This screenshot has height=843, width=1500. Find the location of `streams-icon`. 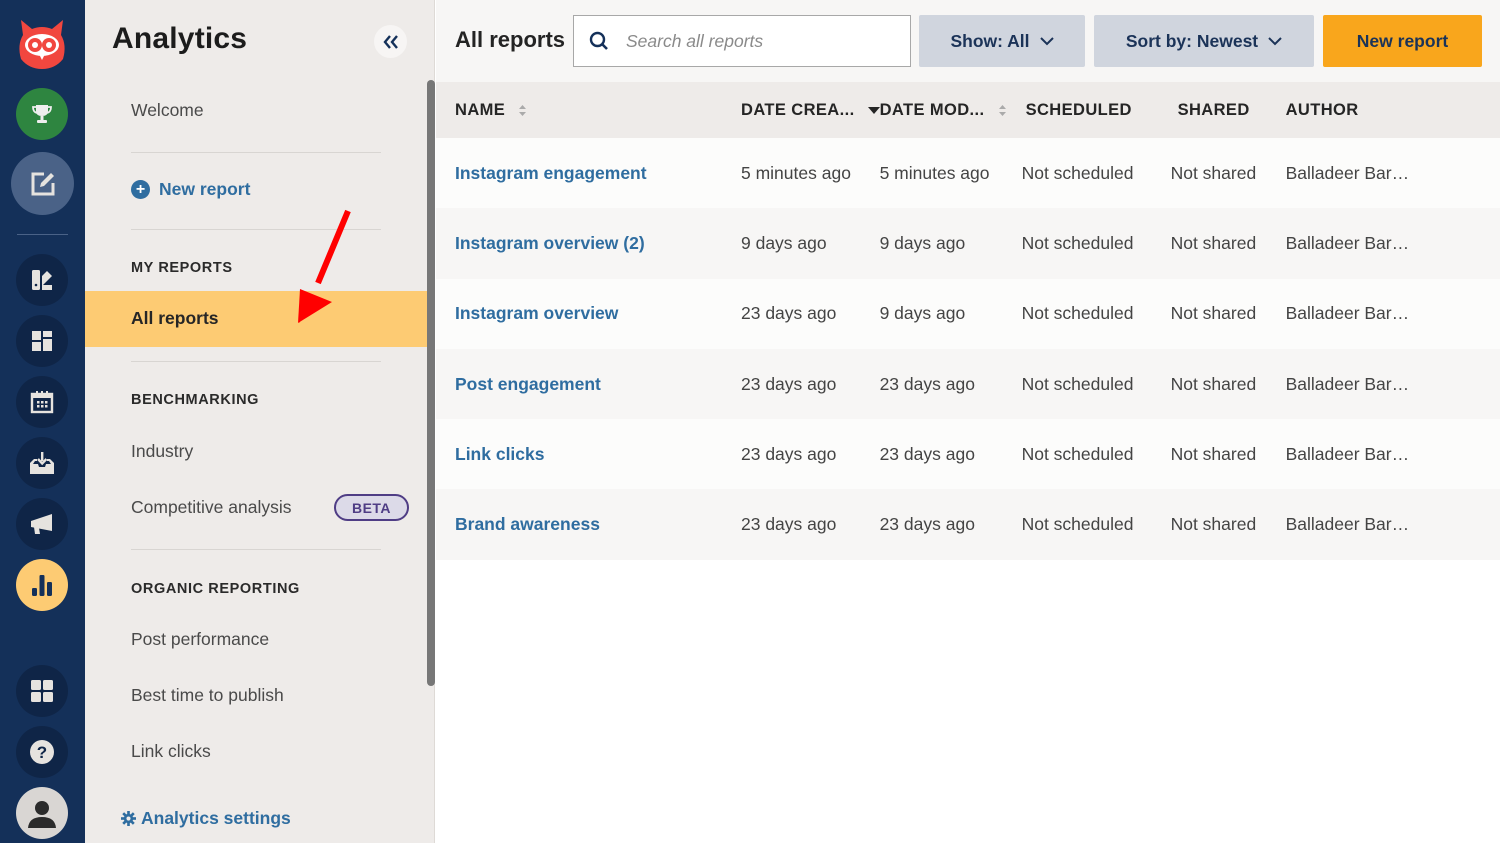

streams-icon is located at coordinates (42, 280).